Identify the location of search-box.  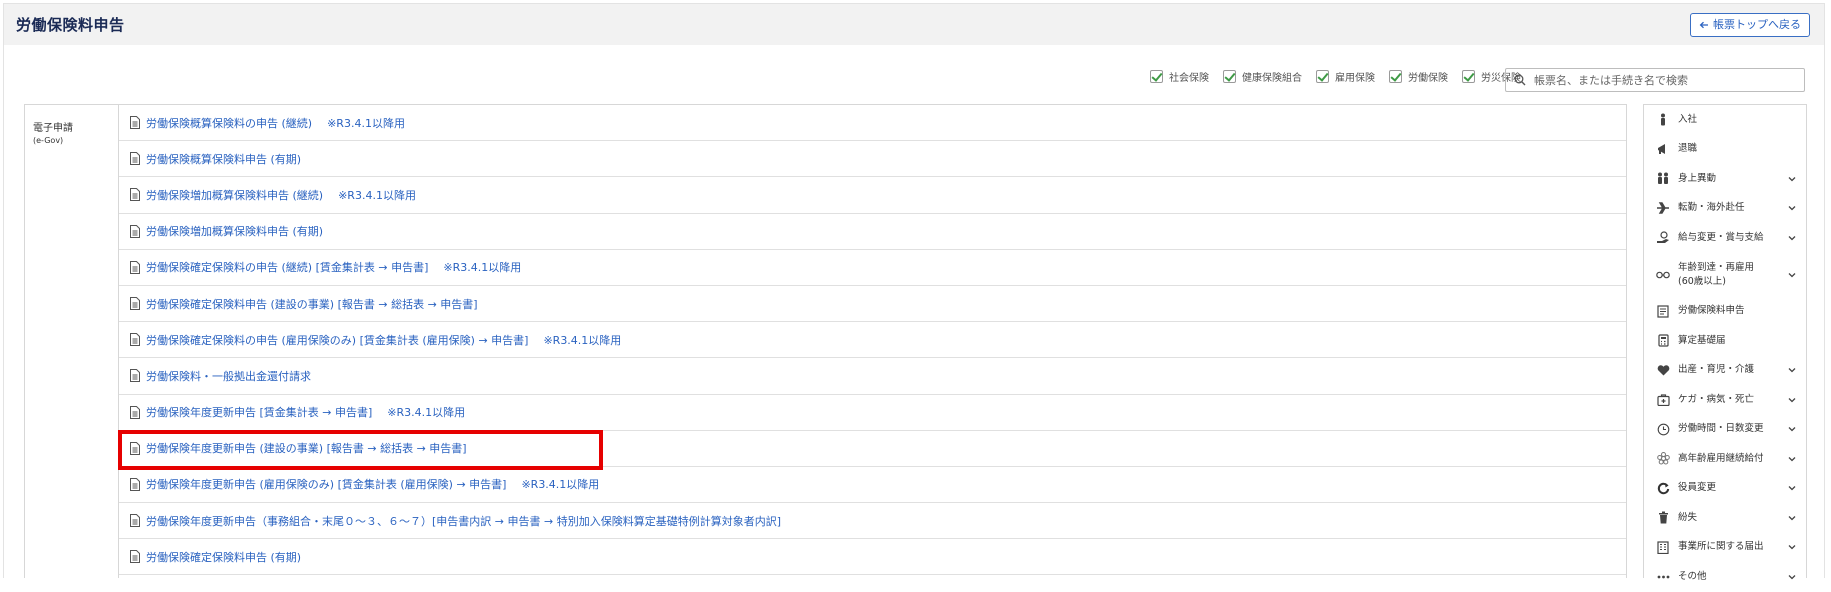
(1655, 80).